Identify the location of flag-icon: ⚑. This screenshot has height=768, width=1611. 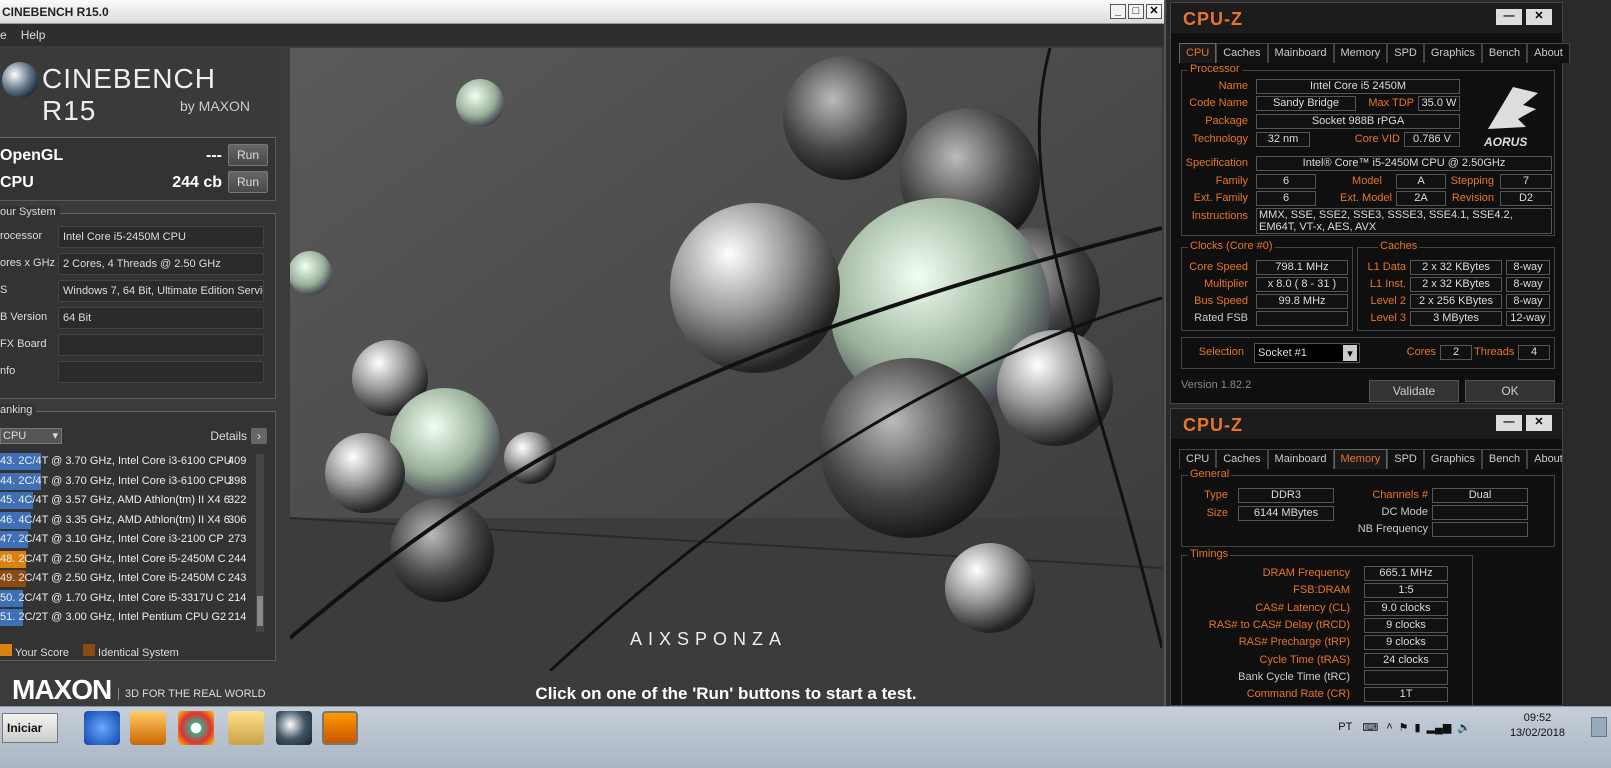
(1404, 727).